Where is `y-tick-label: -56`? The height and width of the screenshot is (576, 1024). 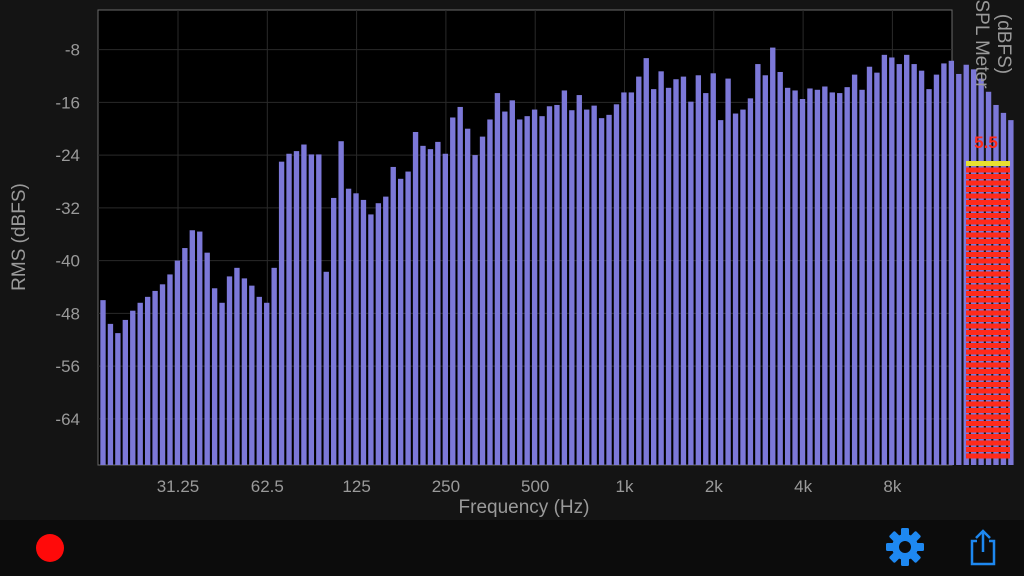
y-tick-label: -56 is located at coordinates (67, 366).